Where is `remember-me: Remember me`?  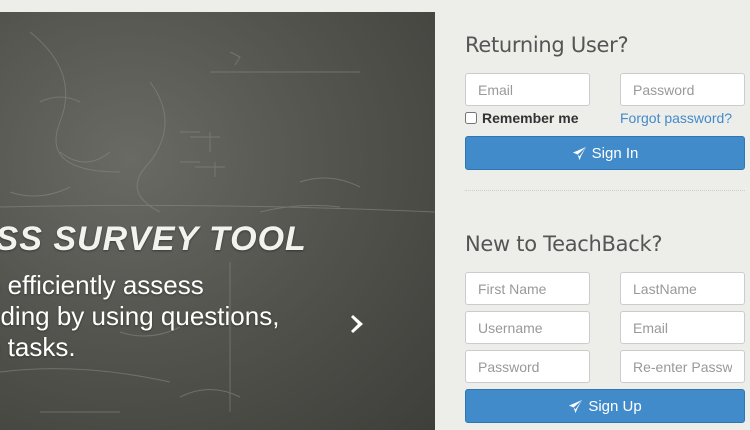 remember-me: Remember me is located at coordinates (522, 118).